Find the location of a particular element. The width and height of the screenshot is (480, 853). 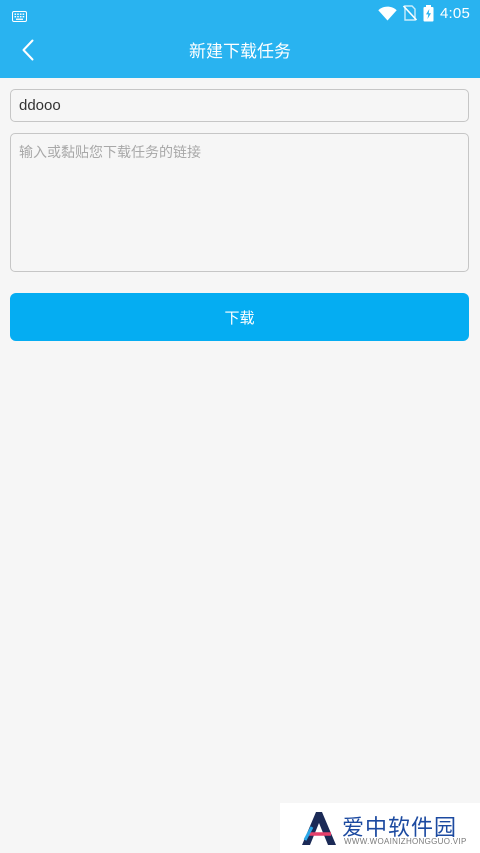

app-bar: 新建下载任务 is located at coordinates (240, 52).